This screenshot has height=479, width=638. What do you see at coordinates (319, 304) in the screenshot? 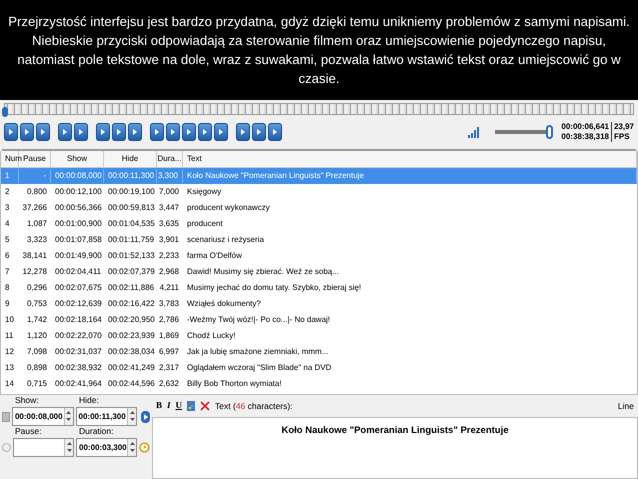
I see `subtitle-row: 9 0,753 00:02:12,639 00:02:16,422 3,783 Wziąłeś dokumenty?` at bounding box center [319, 304].